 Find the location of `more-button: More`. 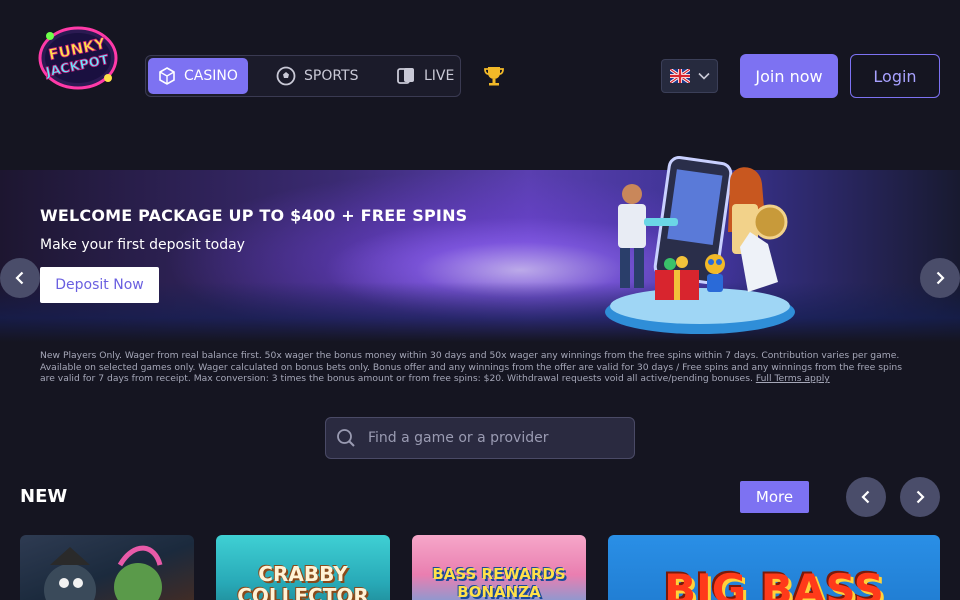

more-button: More is located at coordinates (774, 497).